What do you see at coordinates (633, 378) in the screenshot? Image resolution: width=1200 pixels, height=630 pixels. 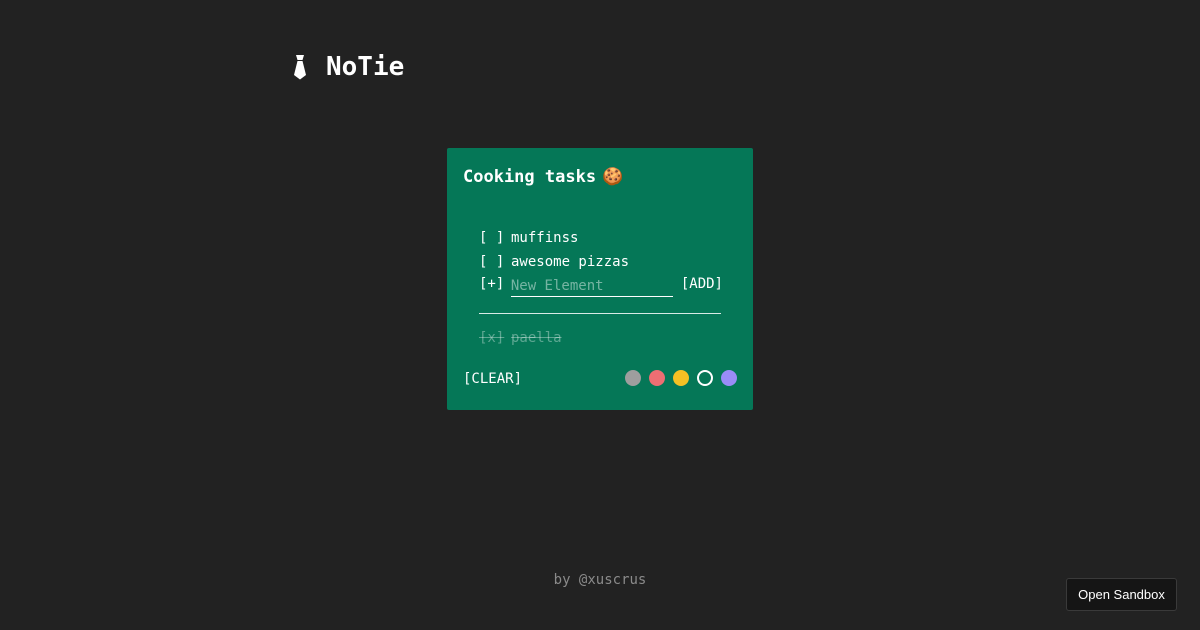 I see `color-swatch-gray` at bounding box center [633, 378].